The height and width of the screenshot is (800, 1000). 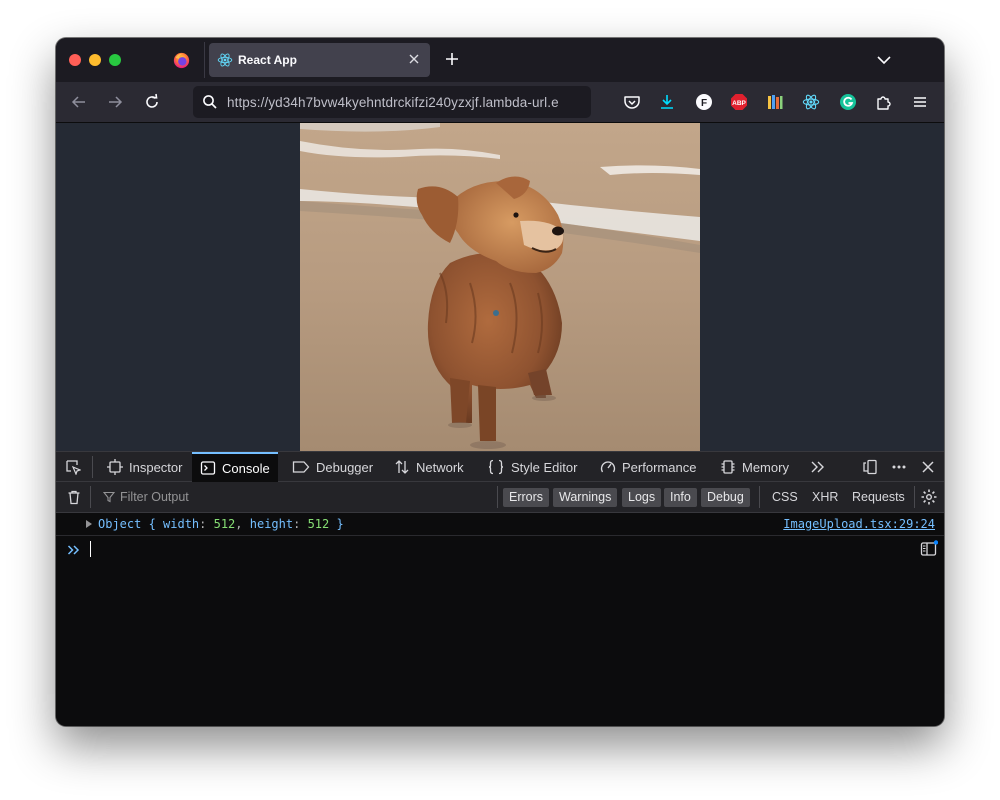 What do you see at coordinates (115, 60) in the screenshot?
I see `zoom-window-button` at bounding box center [115, 60].